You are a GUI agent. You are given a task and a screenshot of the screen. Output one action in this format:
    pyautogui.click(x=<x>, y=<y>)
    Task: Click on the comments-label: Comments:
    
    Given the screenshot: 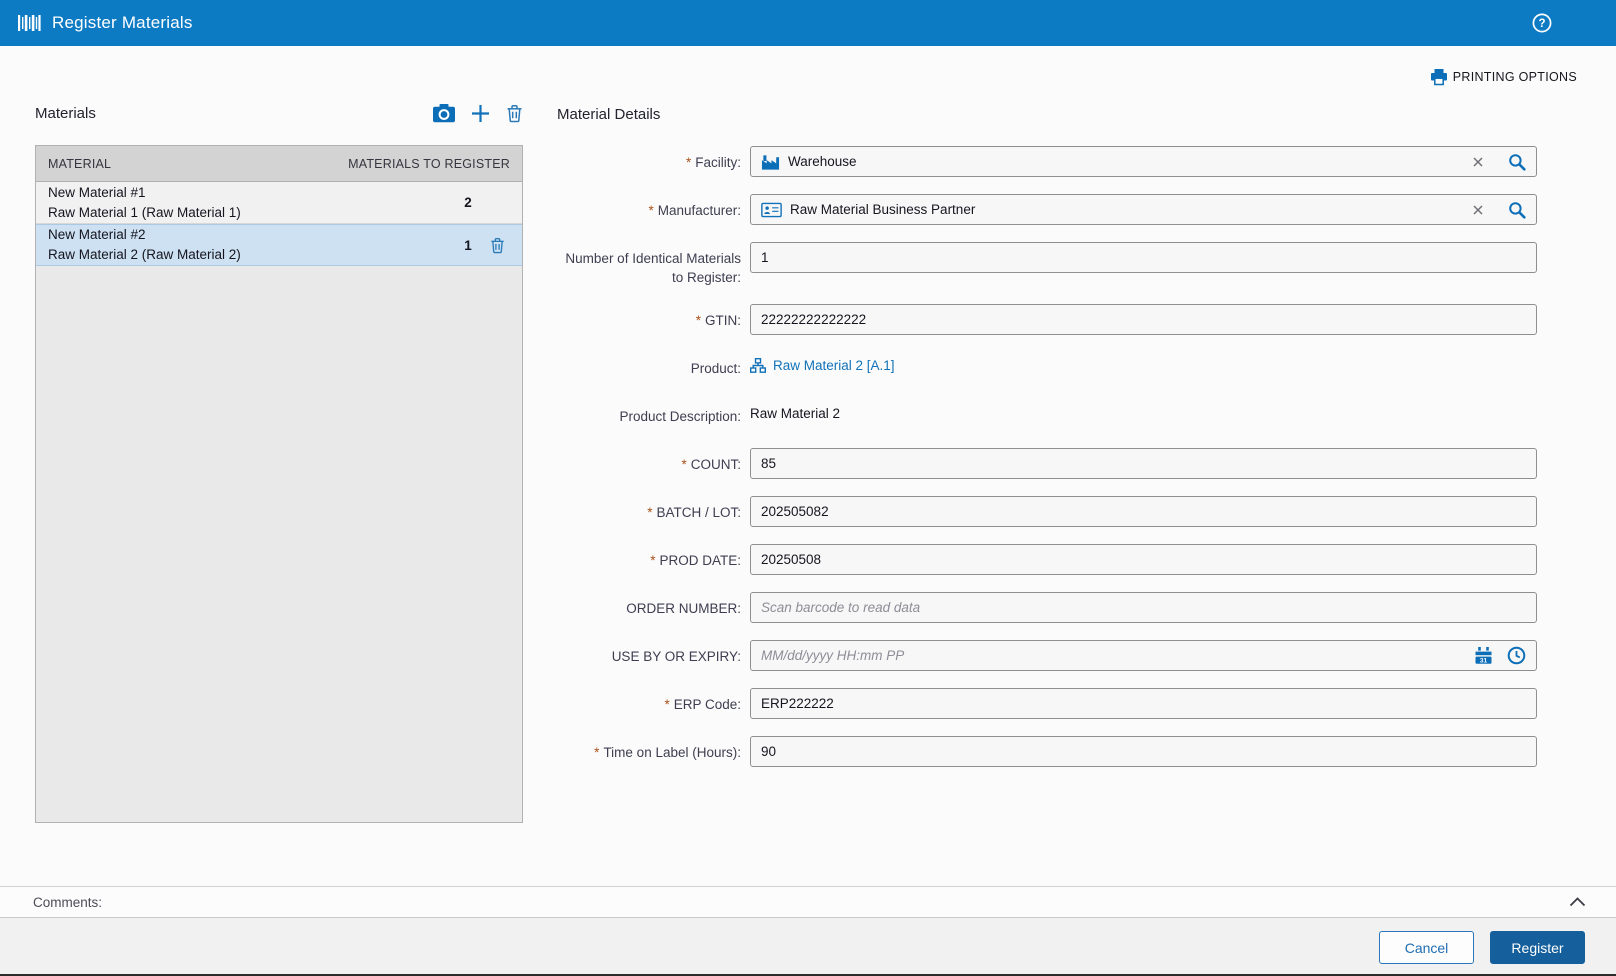 What is the action you would take?
    pyautogui.click(x=68, y=902)
    